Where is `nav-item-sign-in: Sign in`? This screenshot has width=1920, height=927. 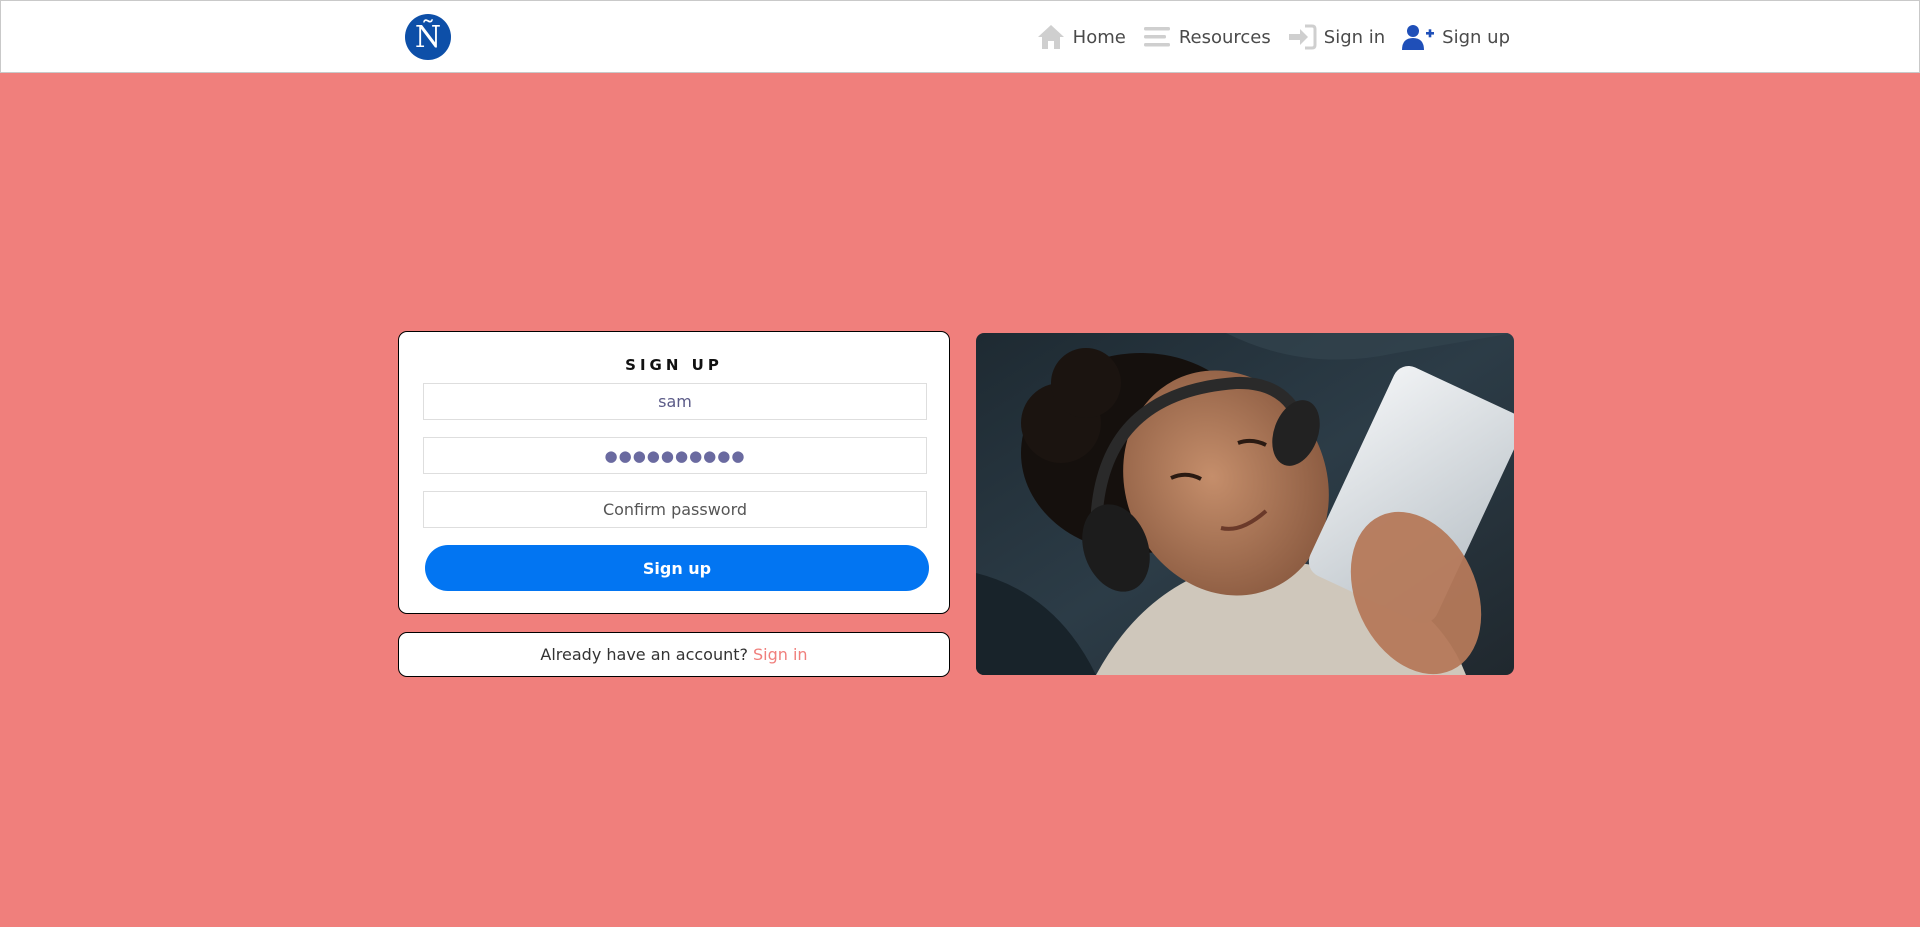 nav-item-sign-in: Sign in is located at coordinates (1336, 37).